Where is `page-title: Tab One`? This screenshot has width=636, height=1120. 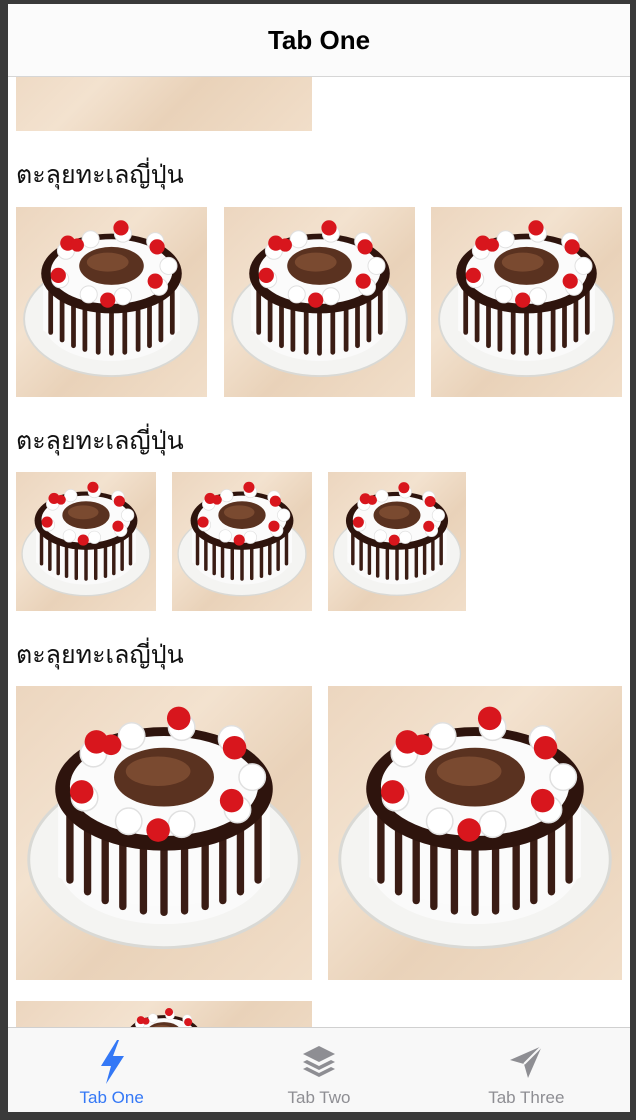 page-title: Tab One is located at coordinates (319, 39).